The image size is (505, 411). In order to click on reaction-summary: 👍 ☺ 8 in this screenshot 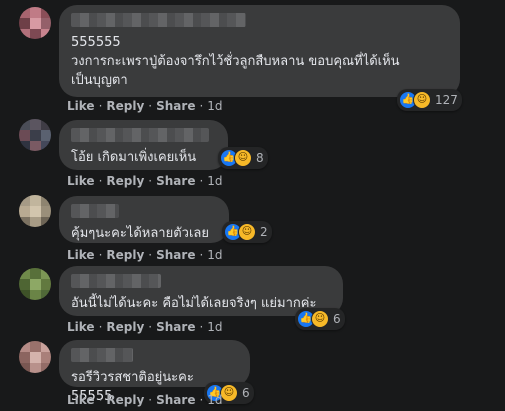, I will do `click(243, 158)`.